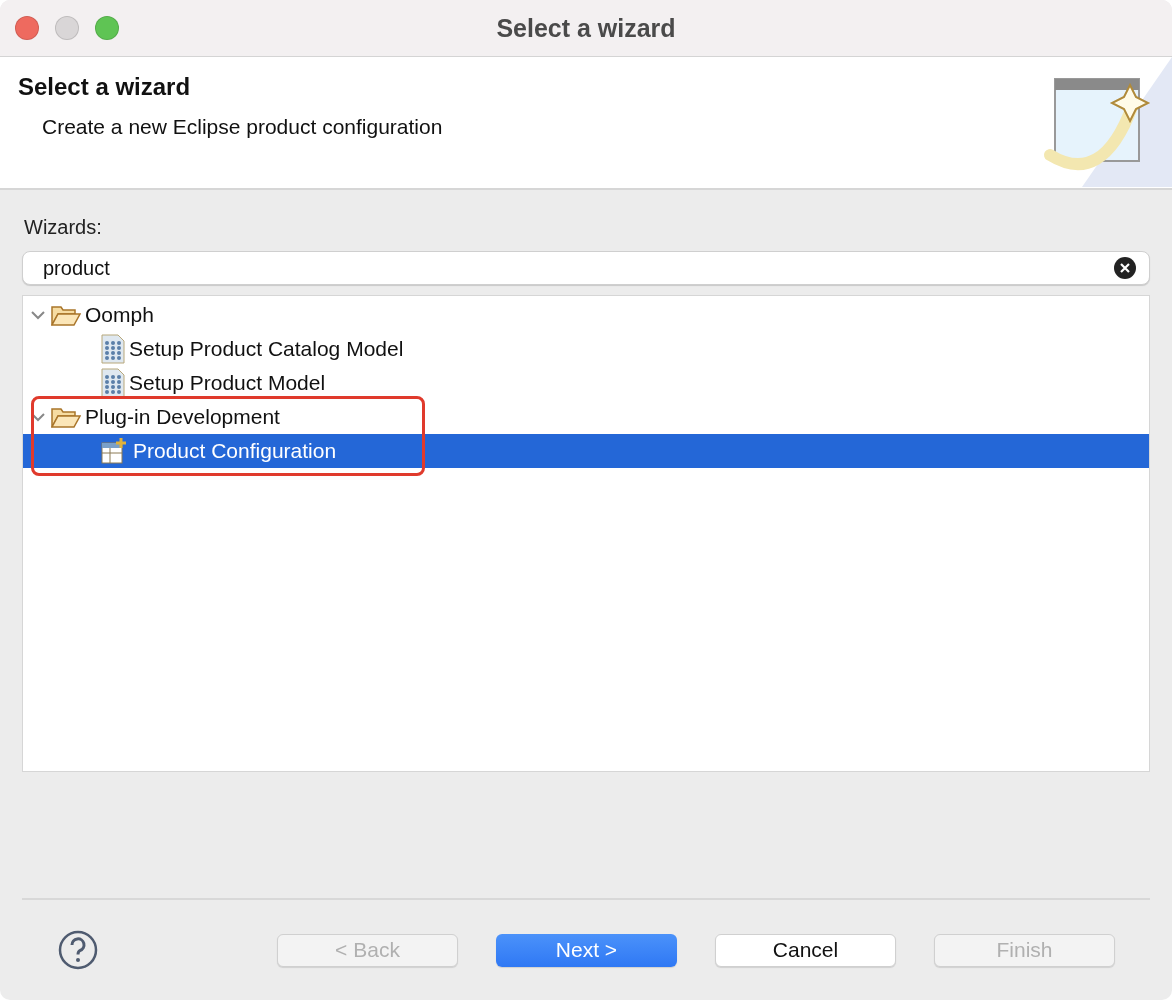 The image size is (1172, 1000). I want to click on window-title: Select a wizard, so click(586, 28).